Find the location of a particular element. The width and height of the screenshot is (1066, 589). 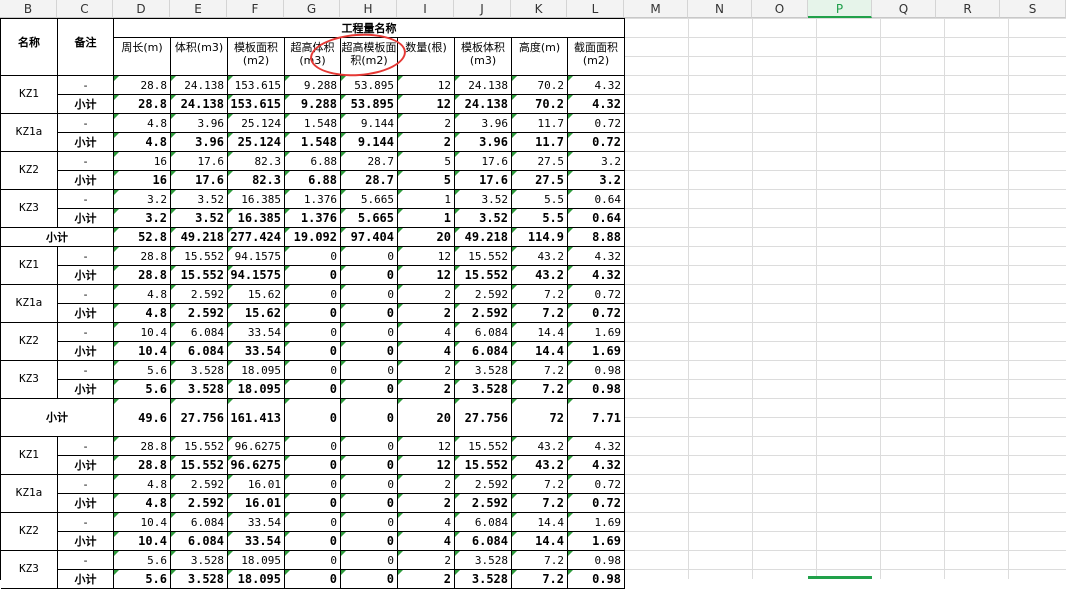

subtotal-cell: 5.6 is located at coordinates (142, 389).